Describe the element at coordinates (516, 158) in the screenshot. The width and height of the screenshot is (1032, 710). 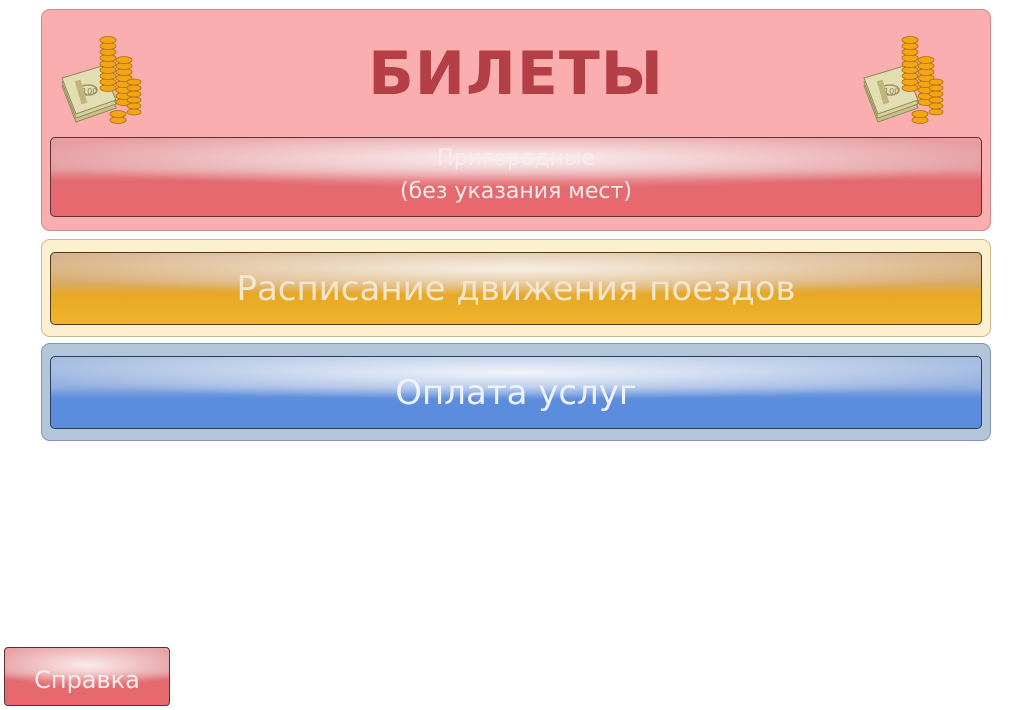
I see `suburban-tickets-label: Пригородные` at that location.